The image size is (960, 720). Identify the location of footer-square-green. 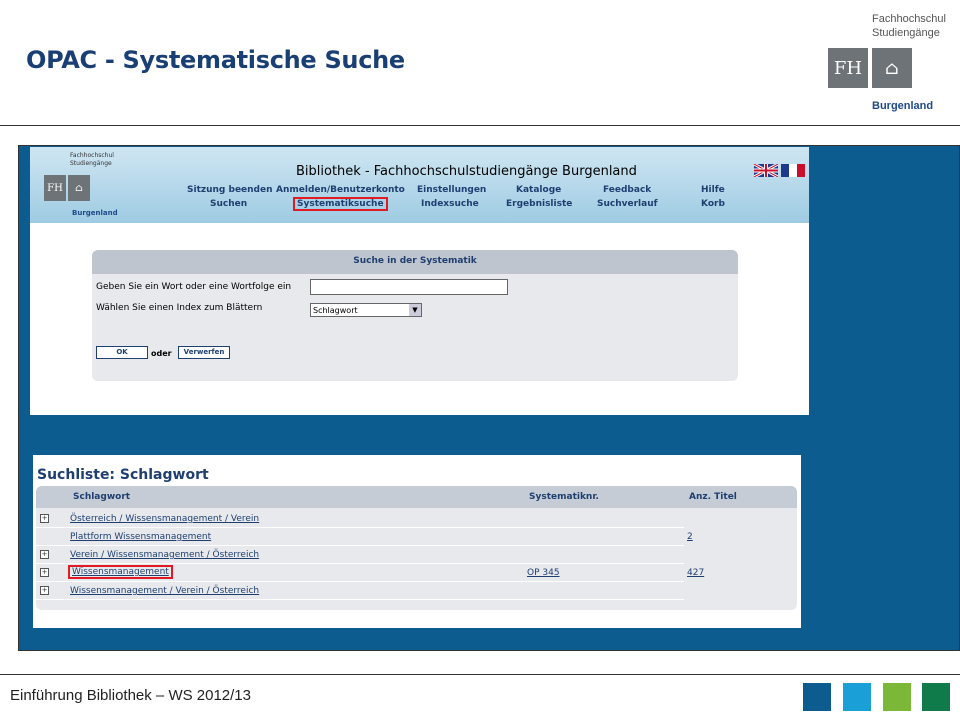
(897, 697).